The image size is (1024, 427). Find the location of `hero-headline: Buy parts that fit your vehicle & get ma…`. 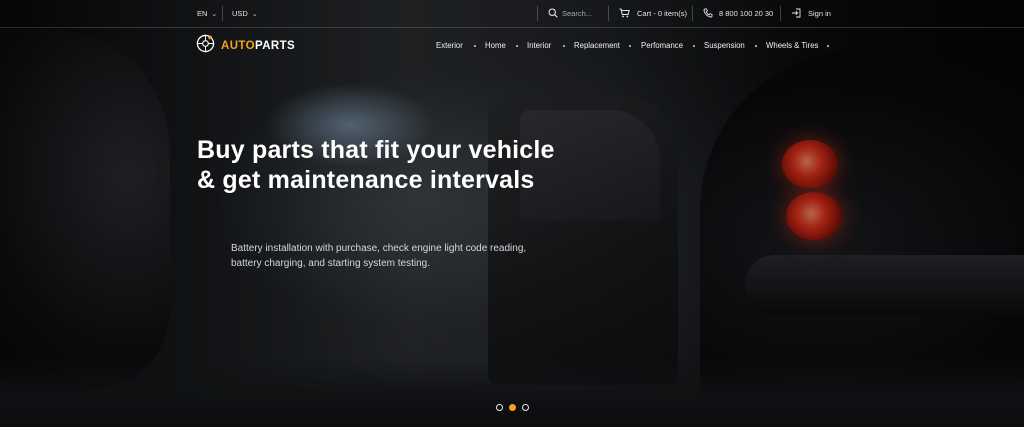

hero-headline: Buy parts that fit your vehicle & get ma… is located at coordinates (376, 165).